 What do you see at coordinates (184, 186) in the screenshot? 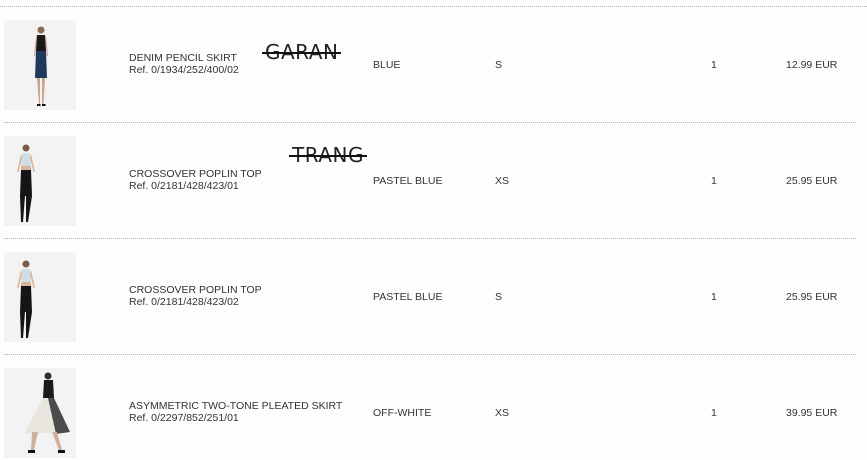
I see `product-ref: Ref. 0/2181/428/423/01` at bounding box center [184, 186].